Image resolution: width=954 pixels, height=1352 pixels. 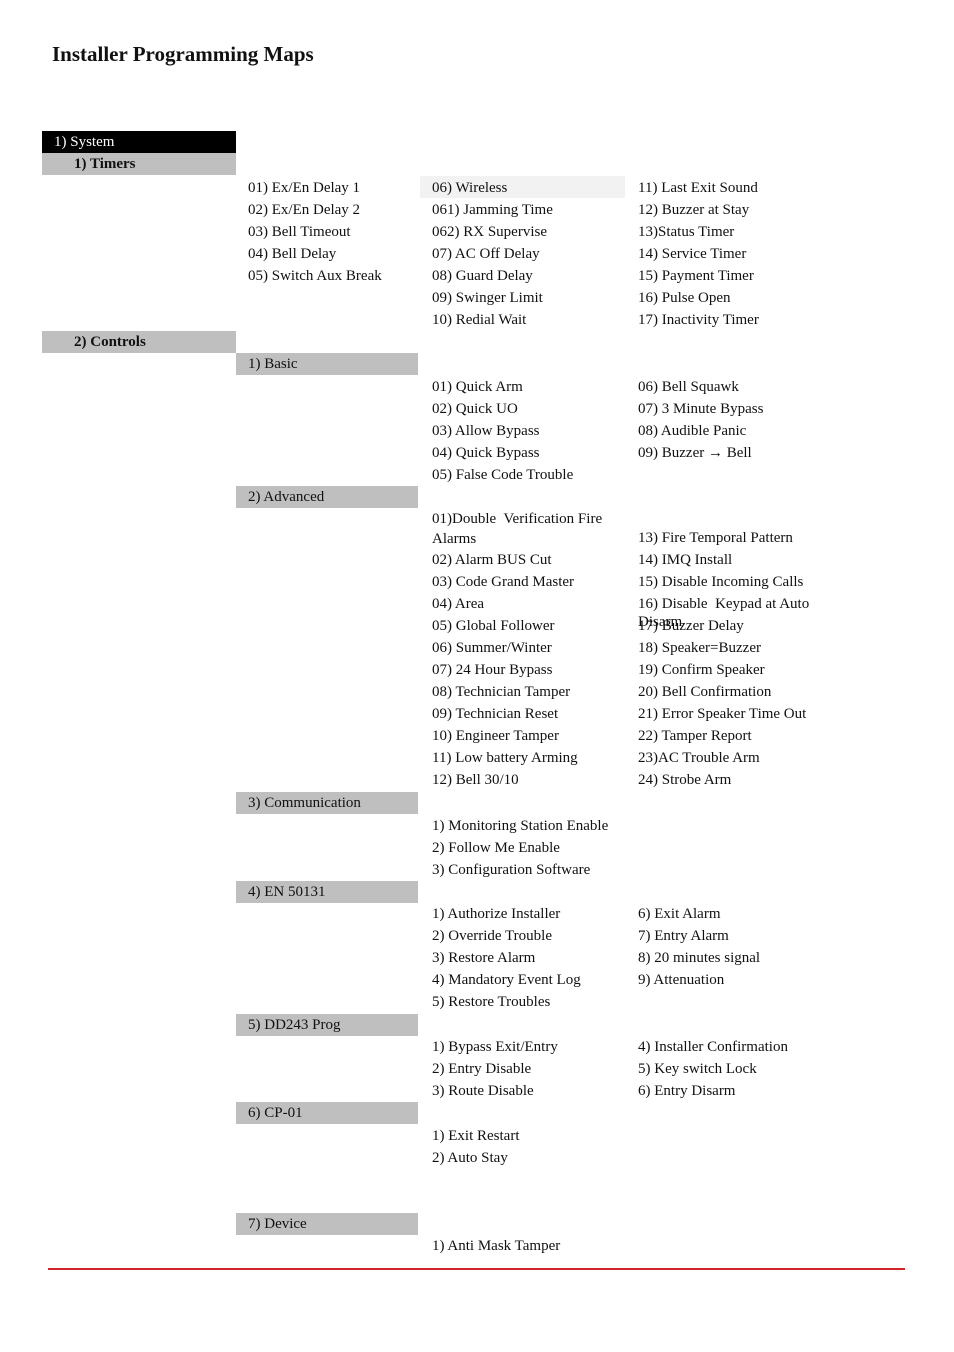 I want to click on control-item: 1) Monitoring Station Enable, so click(x=520, y=826).